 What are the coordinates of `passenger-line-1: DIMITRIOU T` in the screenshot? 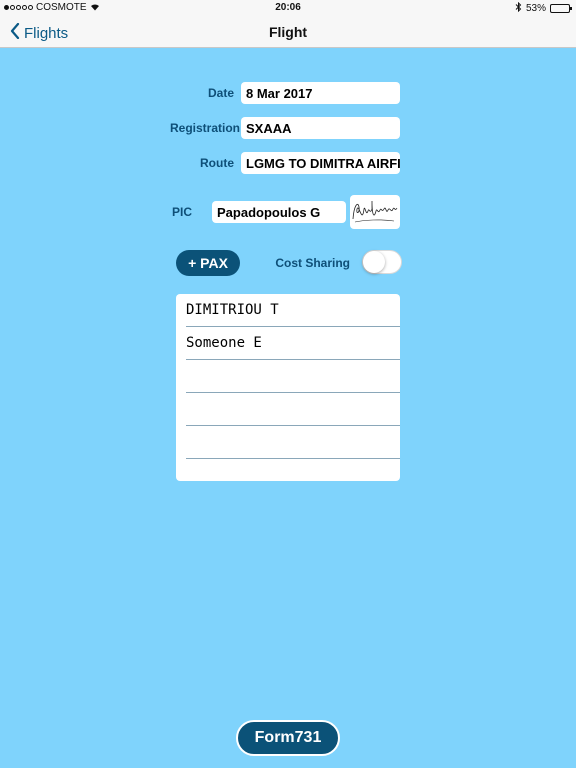 It's located at (293, 310).